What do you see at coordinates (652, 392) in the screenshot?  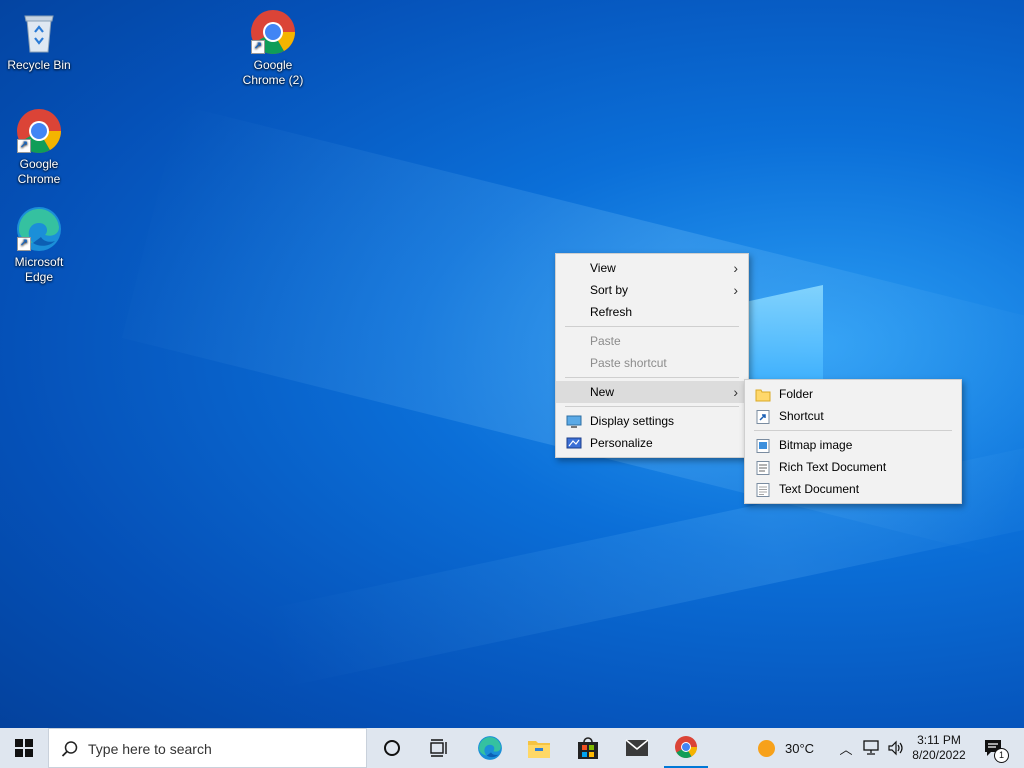 I see `menu-item-new: New ›` at bounding box center [652, 392].